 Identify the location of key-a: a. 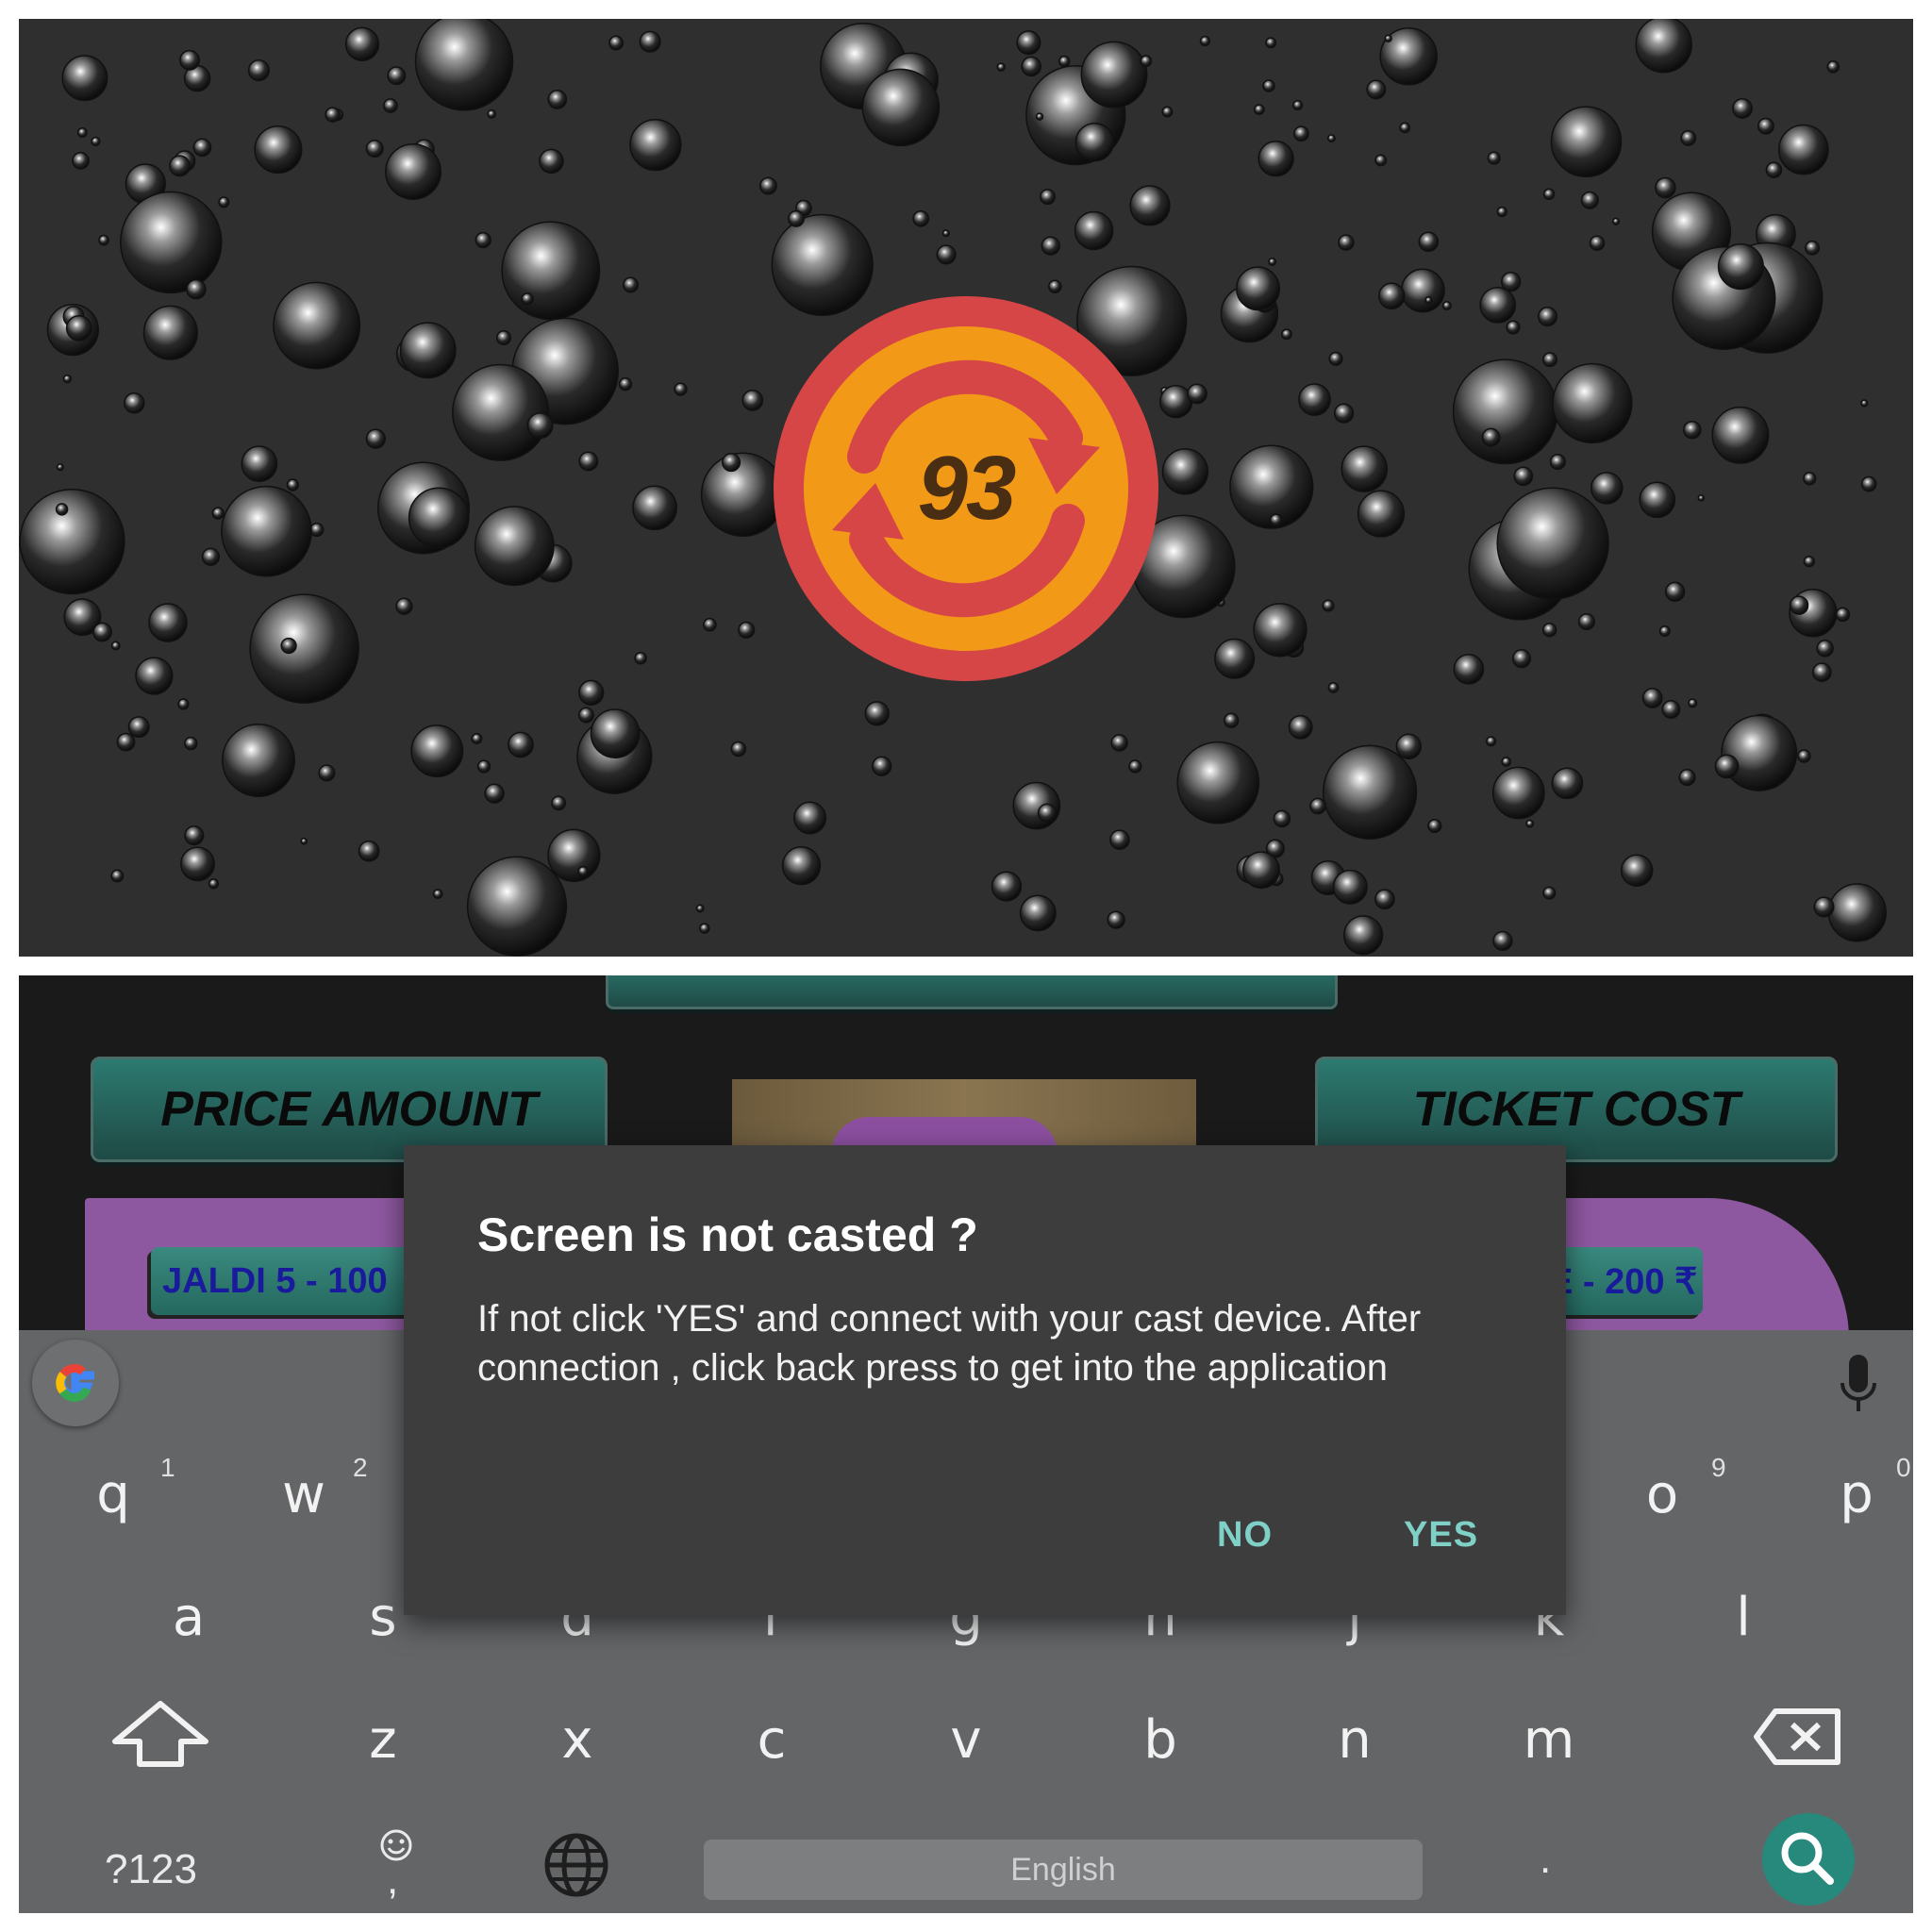
(189, 1617).